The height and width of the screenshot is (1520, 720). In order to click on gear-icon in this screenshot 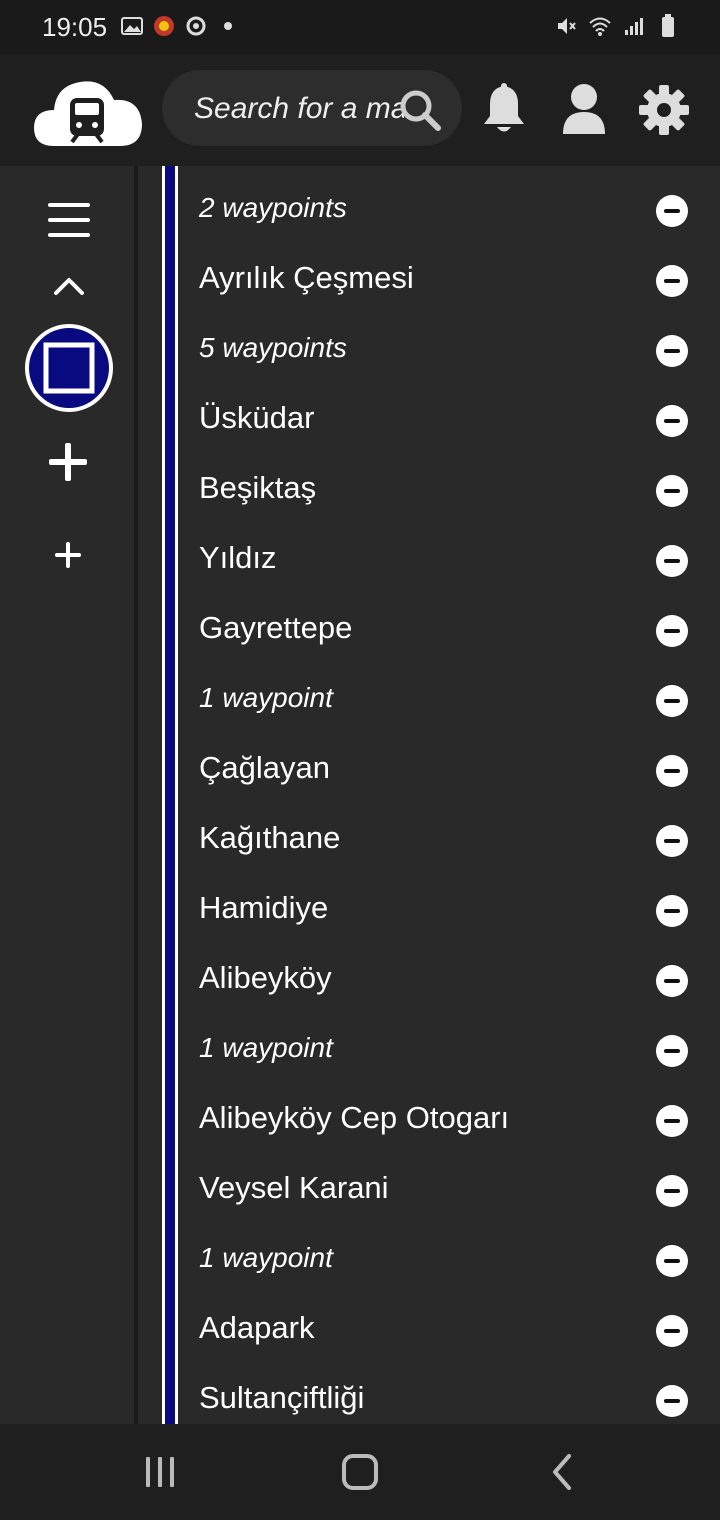, I will do `click(664, 110)`.